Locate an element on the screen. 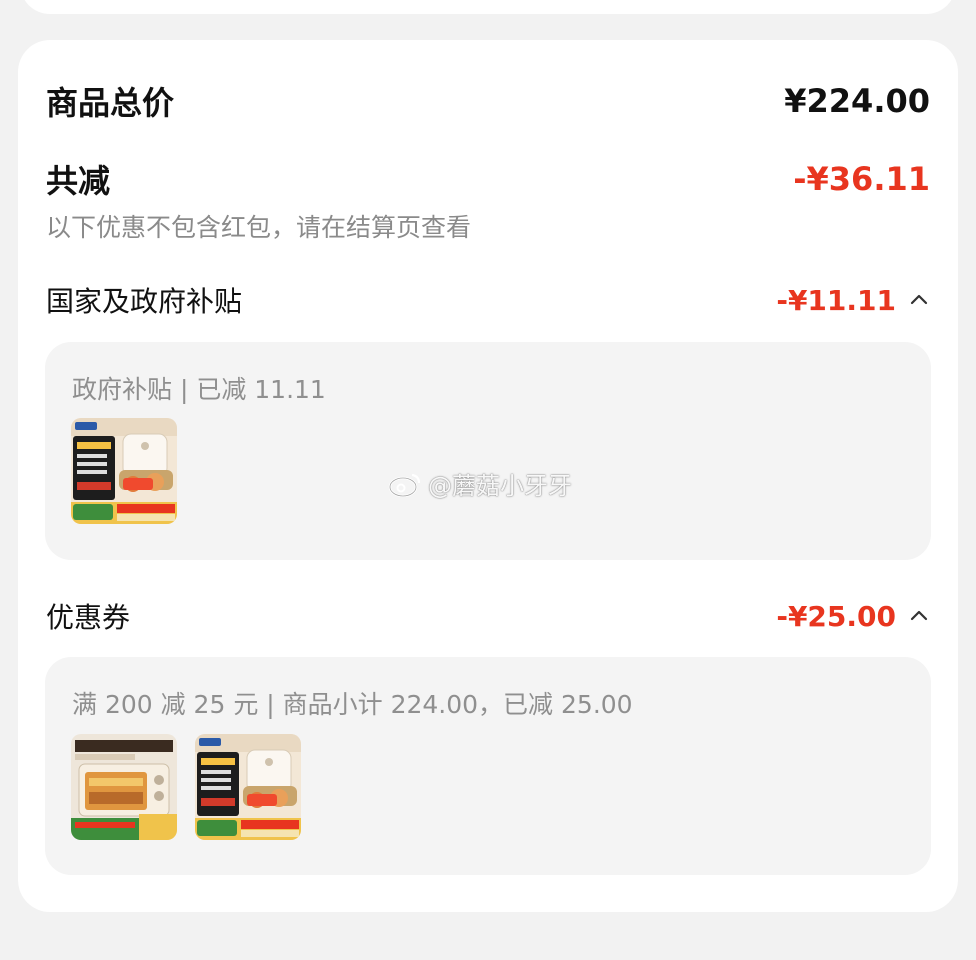 Image resolution: width=976 pixels, height=960 pixels. total-value: ¥224.00 is located at coordinates (857, 101).